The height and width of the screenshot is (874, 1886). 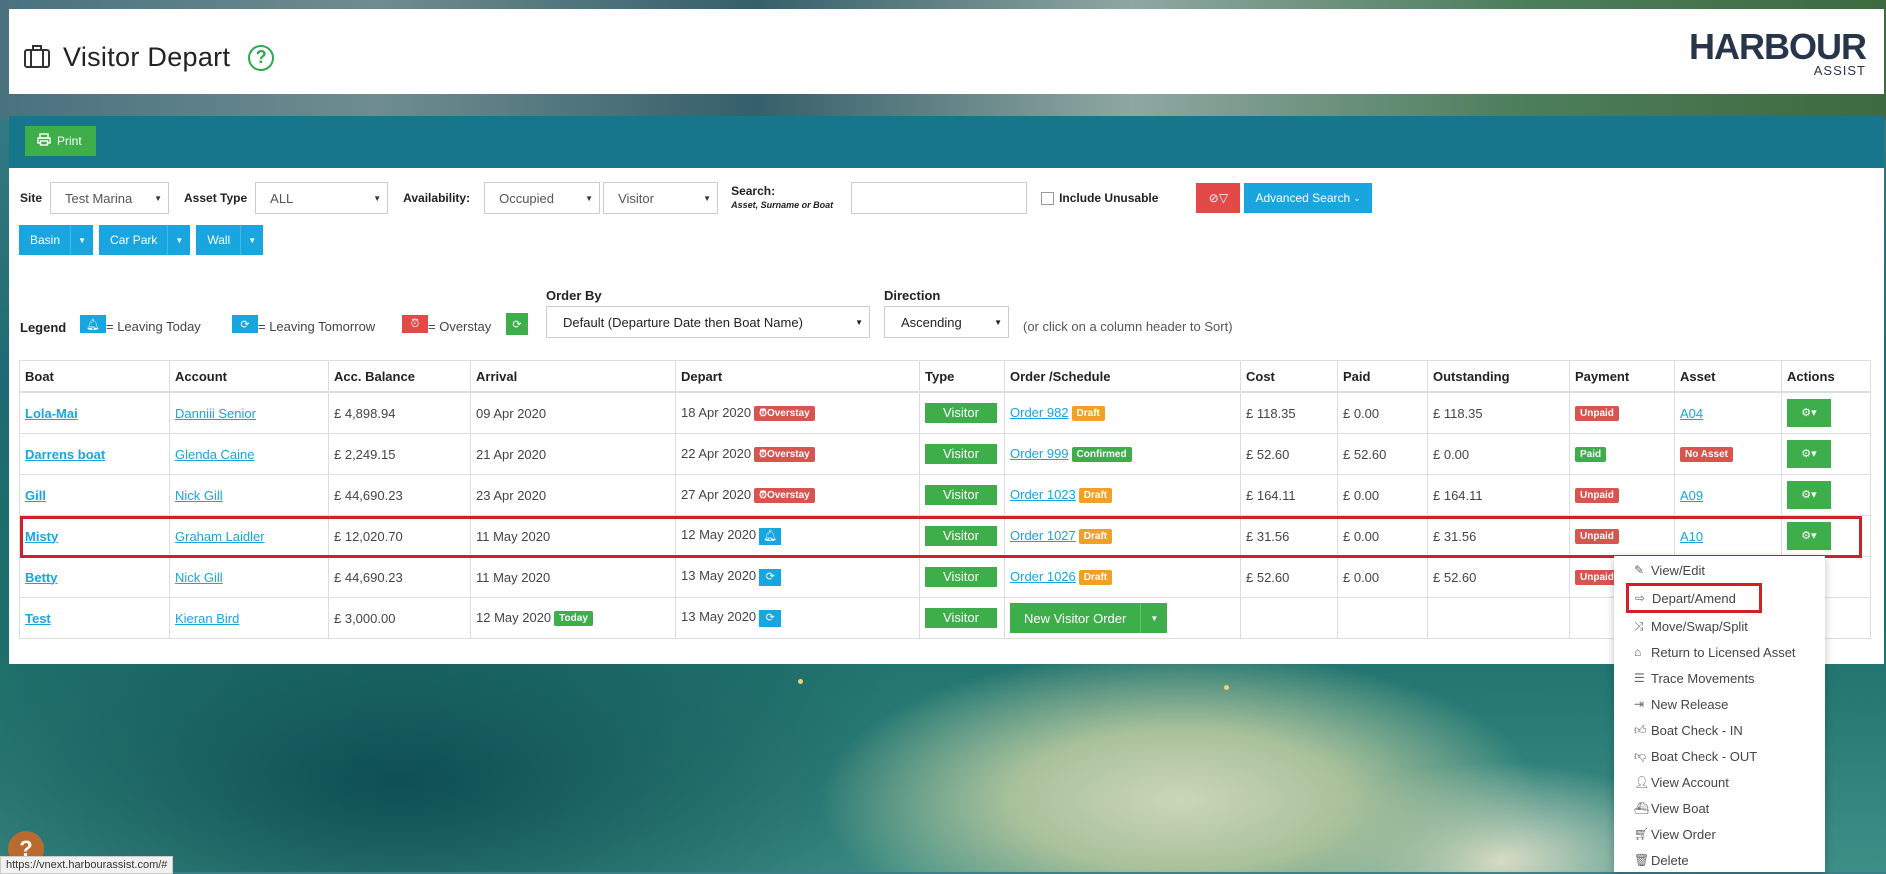 What do you see at coordinates (708, 322) in the screenshot?
I see `order-by-select: Default (Departure Date then Boat Name) ▼` at bounding box center [708, 322].